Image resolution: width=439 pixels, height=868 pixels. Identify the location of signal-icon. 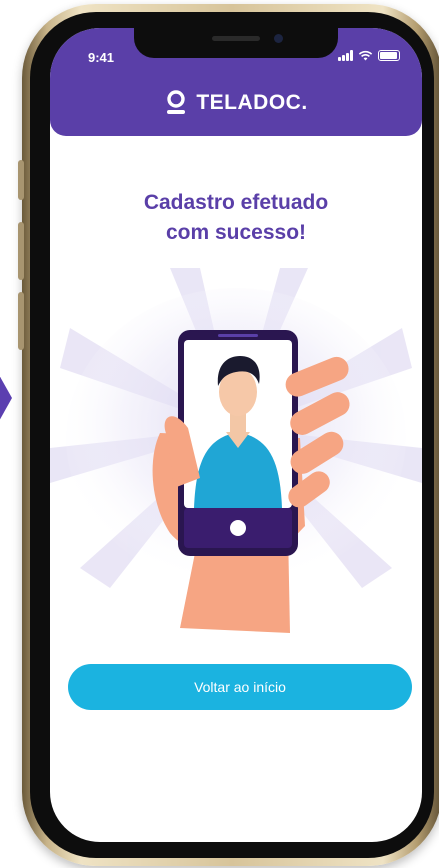
(345, 55).